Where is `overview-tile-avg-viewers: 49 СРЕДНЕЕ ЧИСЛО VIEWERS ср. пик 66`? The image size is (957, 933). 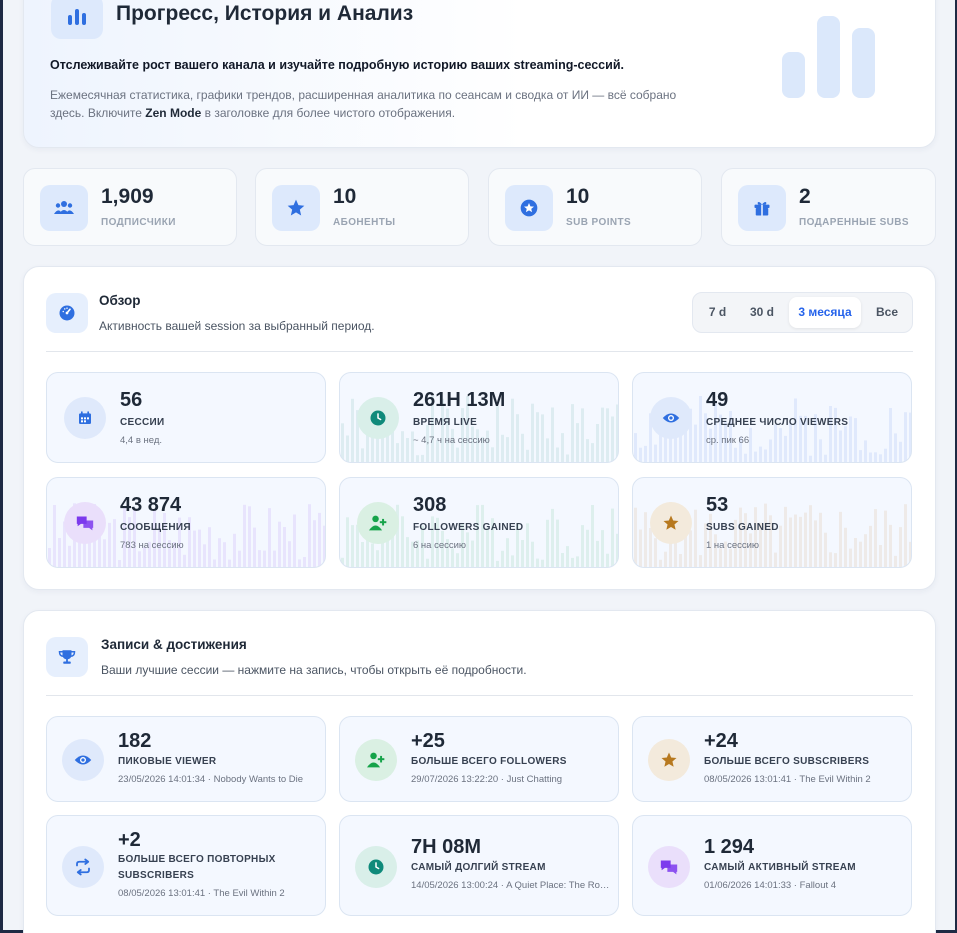 overview-tile-avg-viewers: 49 СРЕДНЕЕ ЧИСЛО VIEWERS ср. пик 66 is located at coordinates (772, 417).